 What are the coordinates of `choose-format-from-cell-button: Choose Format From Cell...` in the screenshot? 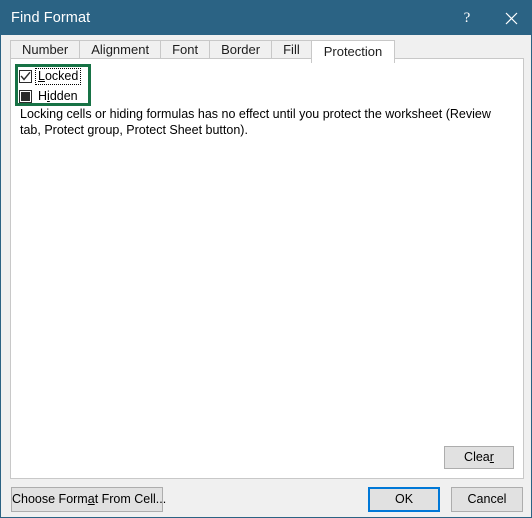 It's located at (88, 499).